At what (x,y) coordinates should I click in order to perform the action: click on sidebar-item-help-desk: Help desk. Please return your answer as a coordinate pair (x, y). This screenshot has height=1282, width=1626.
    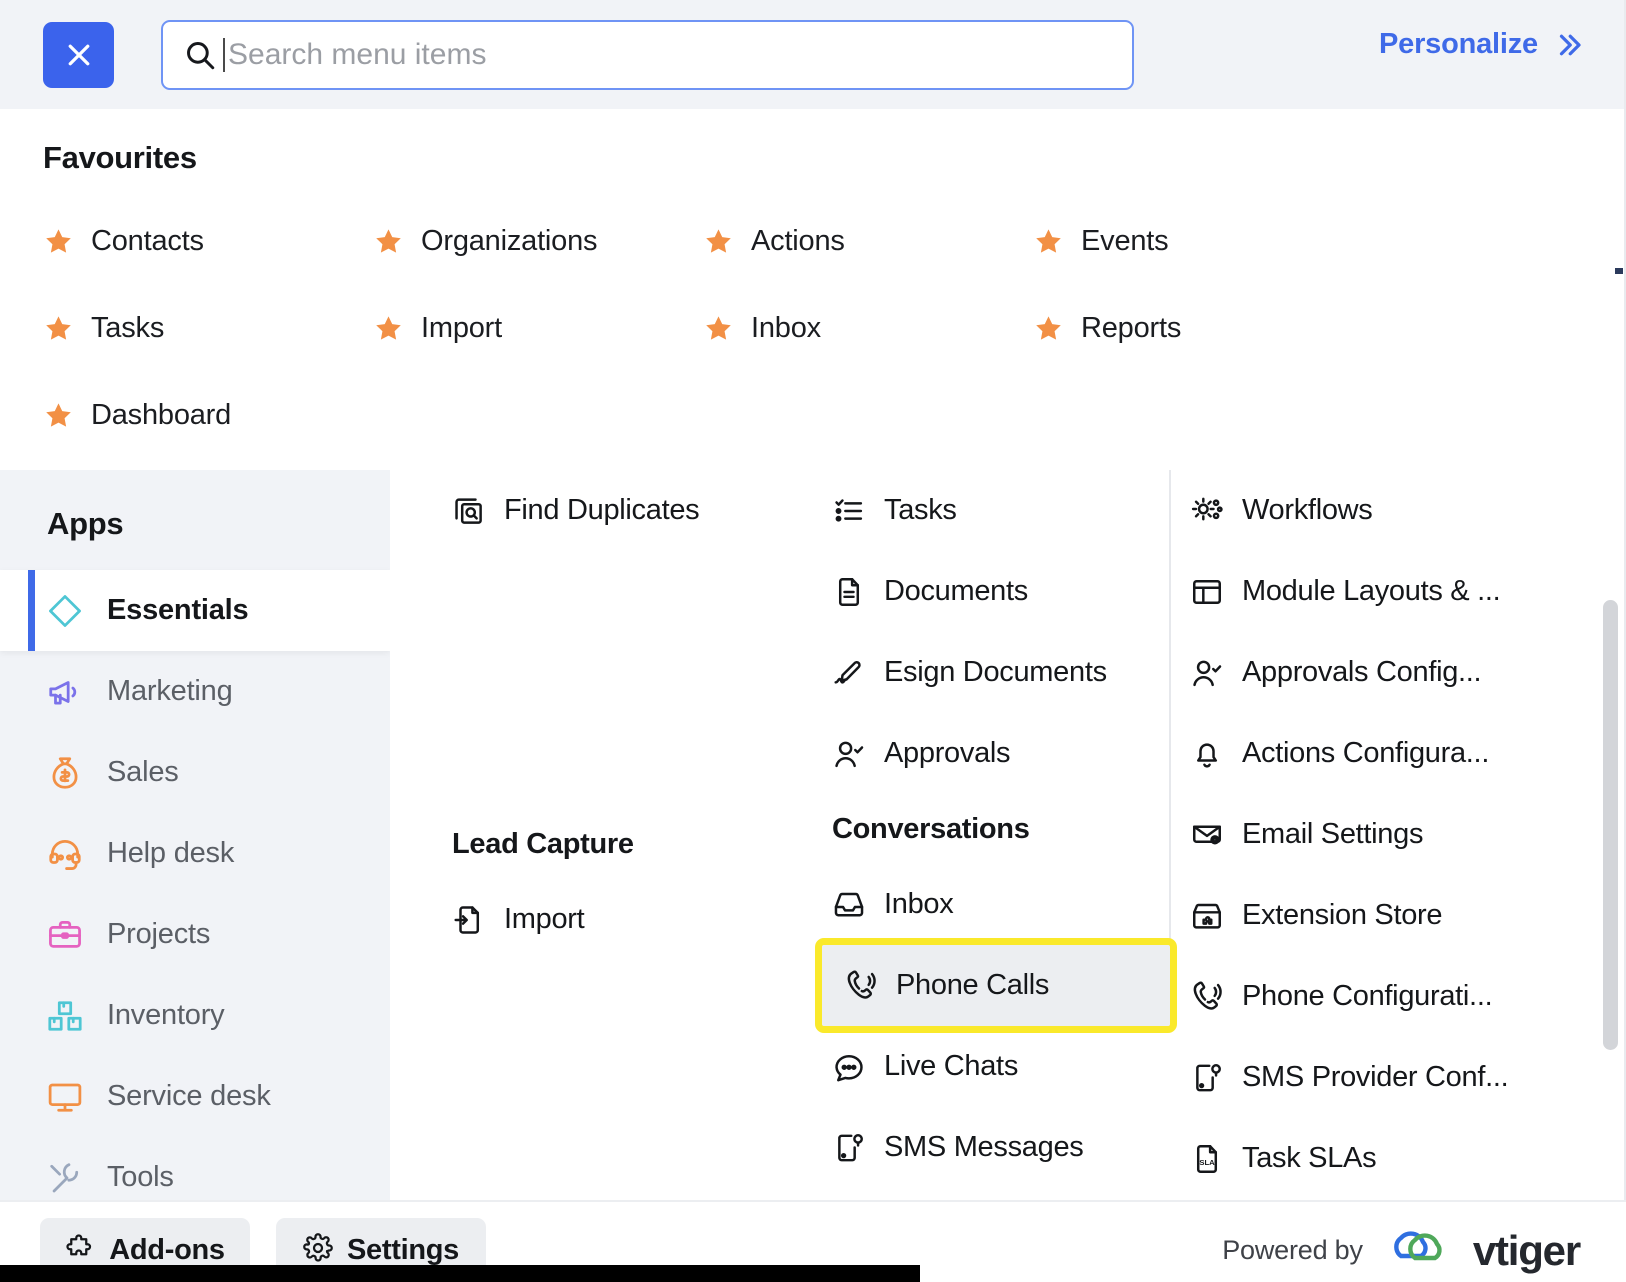
    Looking at the image, I should click on (195, 853).